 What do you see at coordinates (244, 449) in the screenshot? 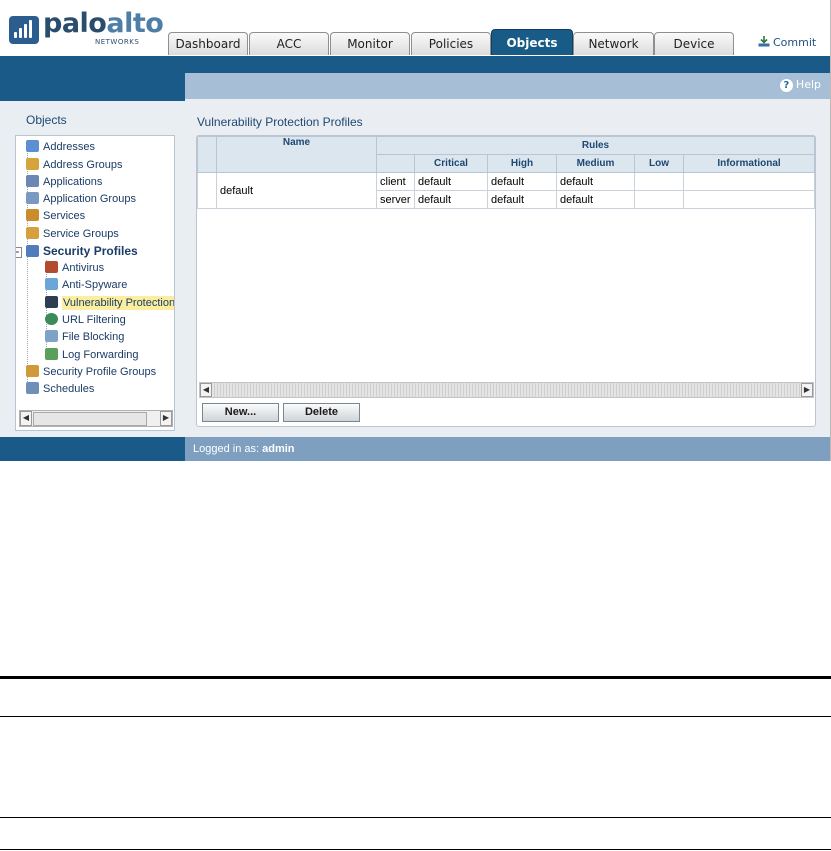
I see `login-status: Logged in as: admin` at bounding box center [244, 449].